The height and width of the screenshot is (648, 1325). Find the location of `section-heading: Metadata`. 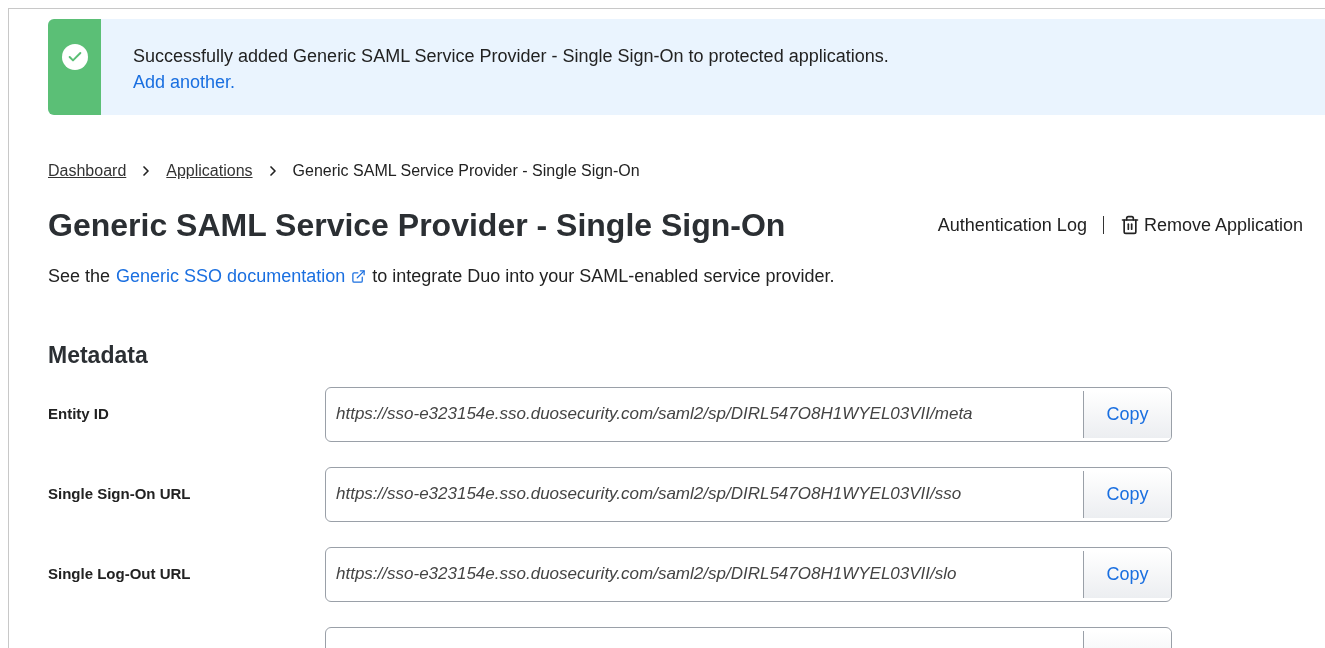

section-heading: Metadata is located at coordinates (98, 355).